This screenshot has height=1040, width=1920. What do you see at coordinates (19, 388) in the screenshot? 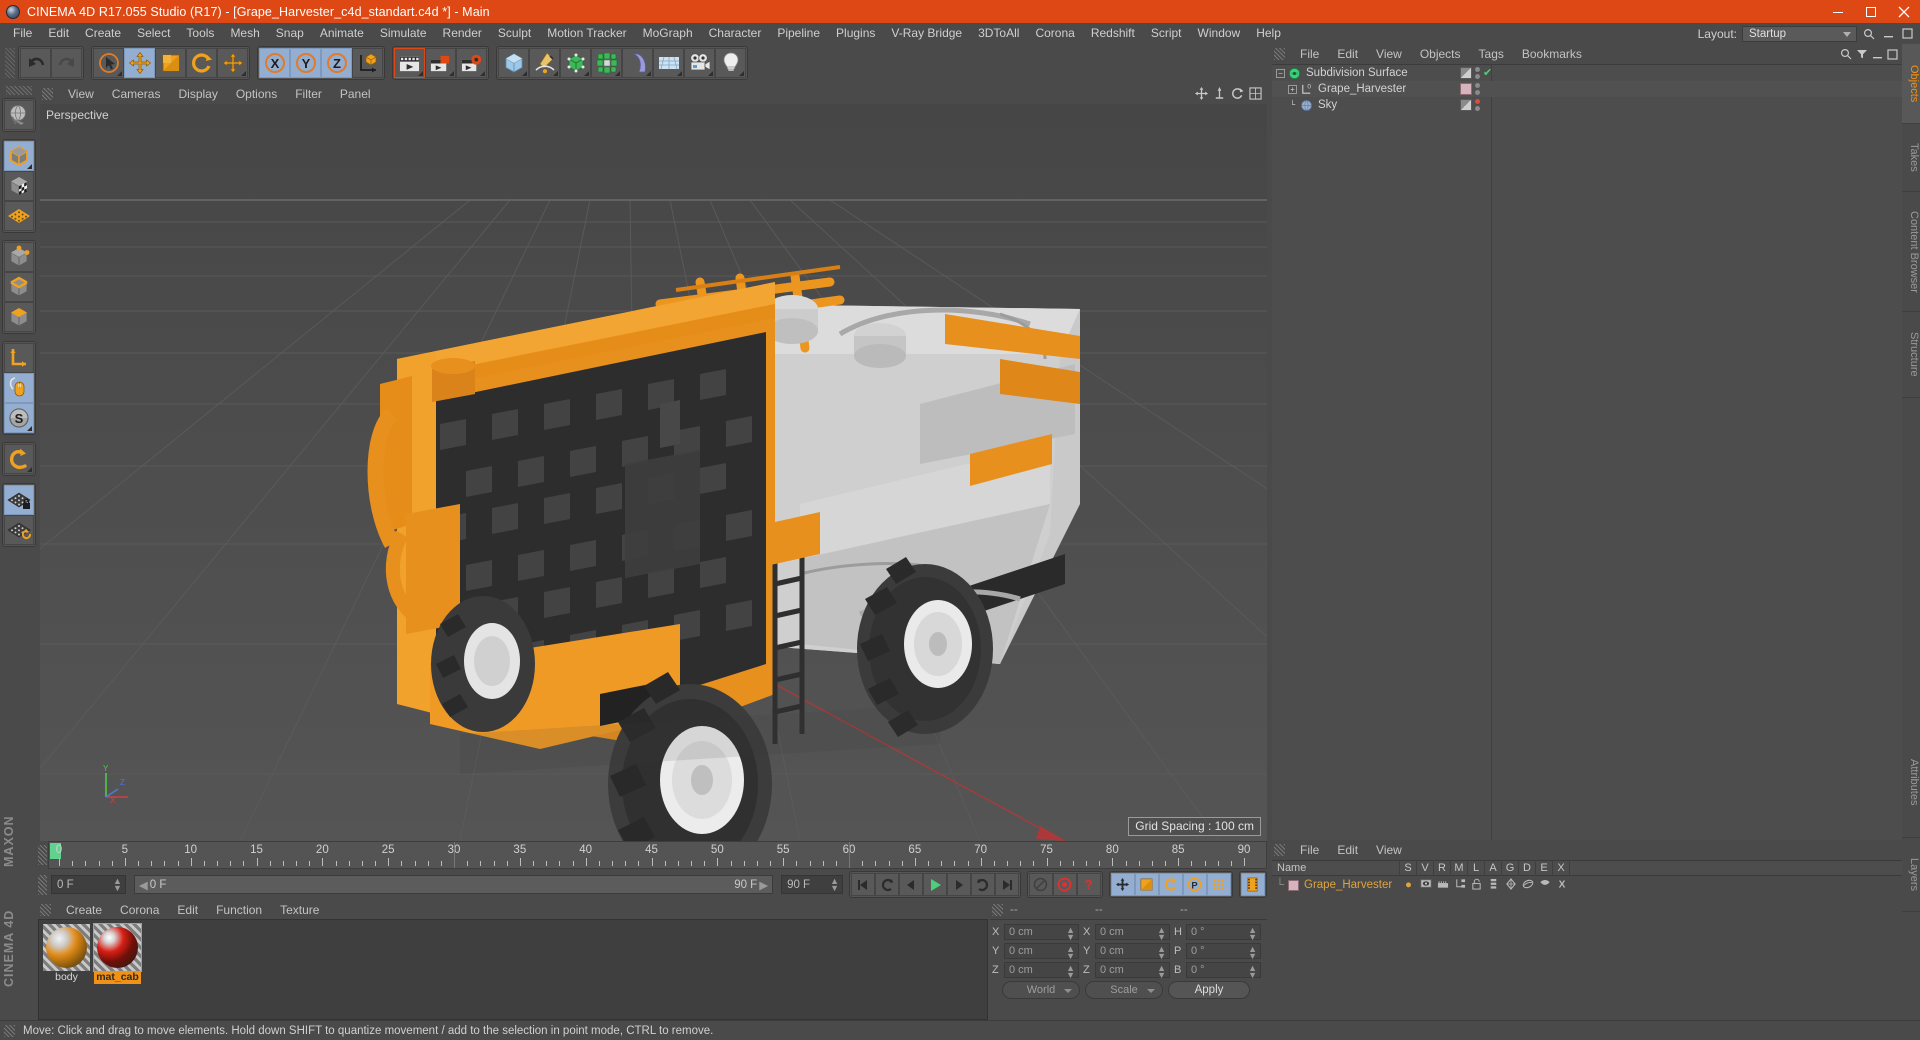
I see `enable-axis-modification-button` at bounding box center [19, 388].